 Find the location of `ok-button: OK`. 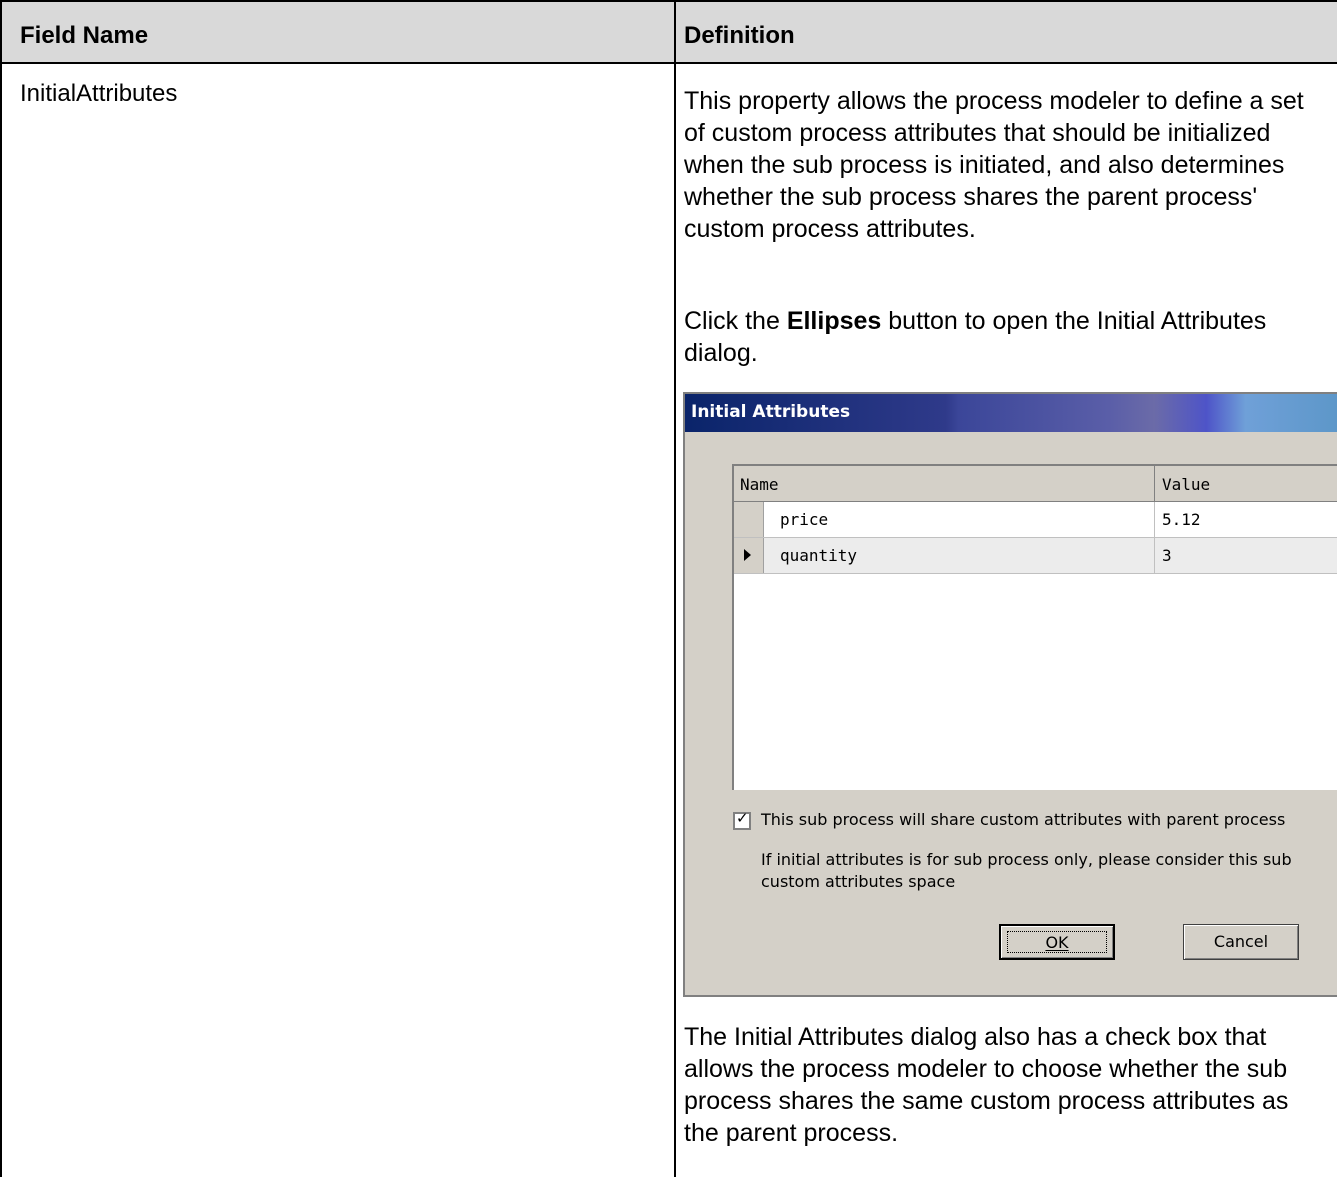

ok-button: OK is located at coordinates (1057, 942).